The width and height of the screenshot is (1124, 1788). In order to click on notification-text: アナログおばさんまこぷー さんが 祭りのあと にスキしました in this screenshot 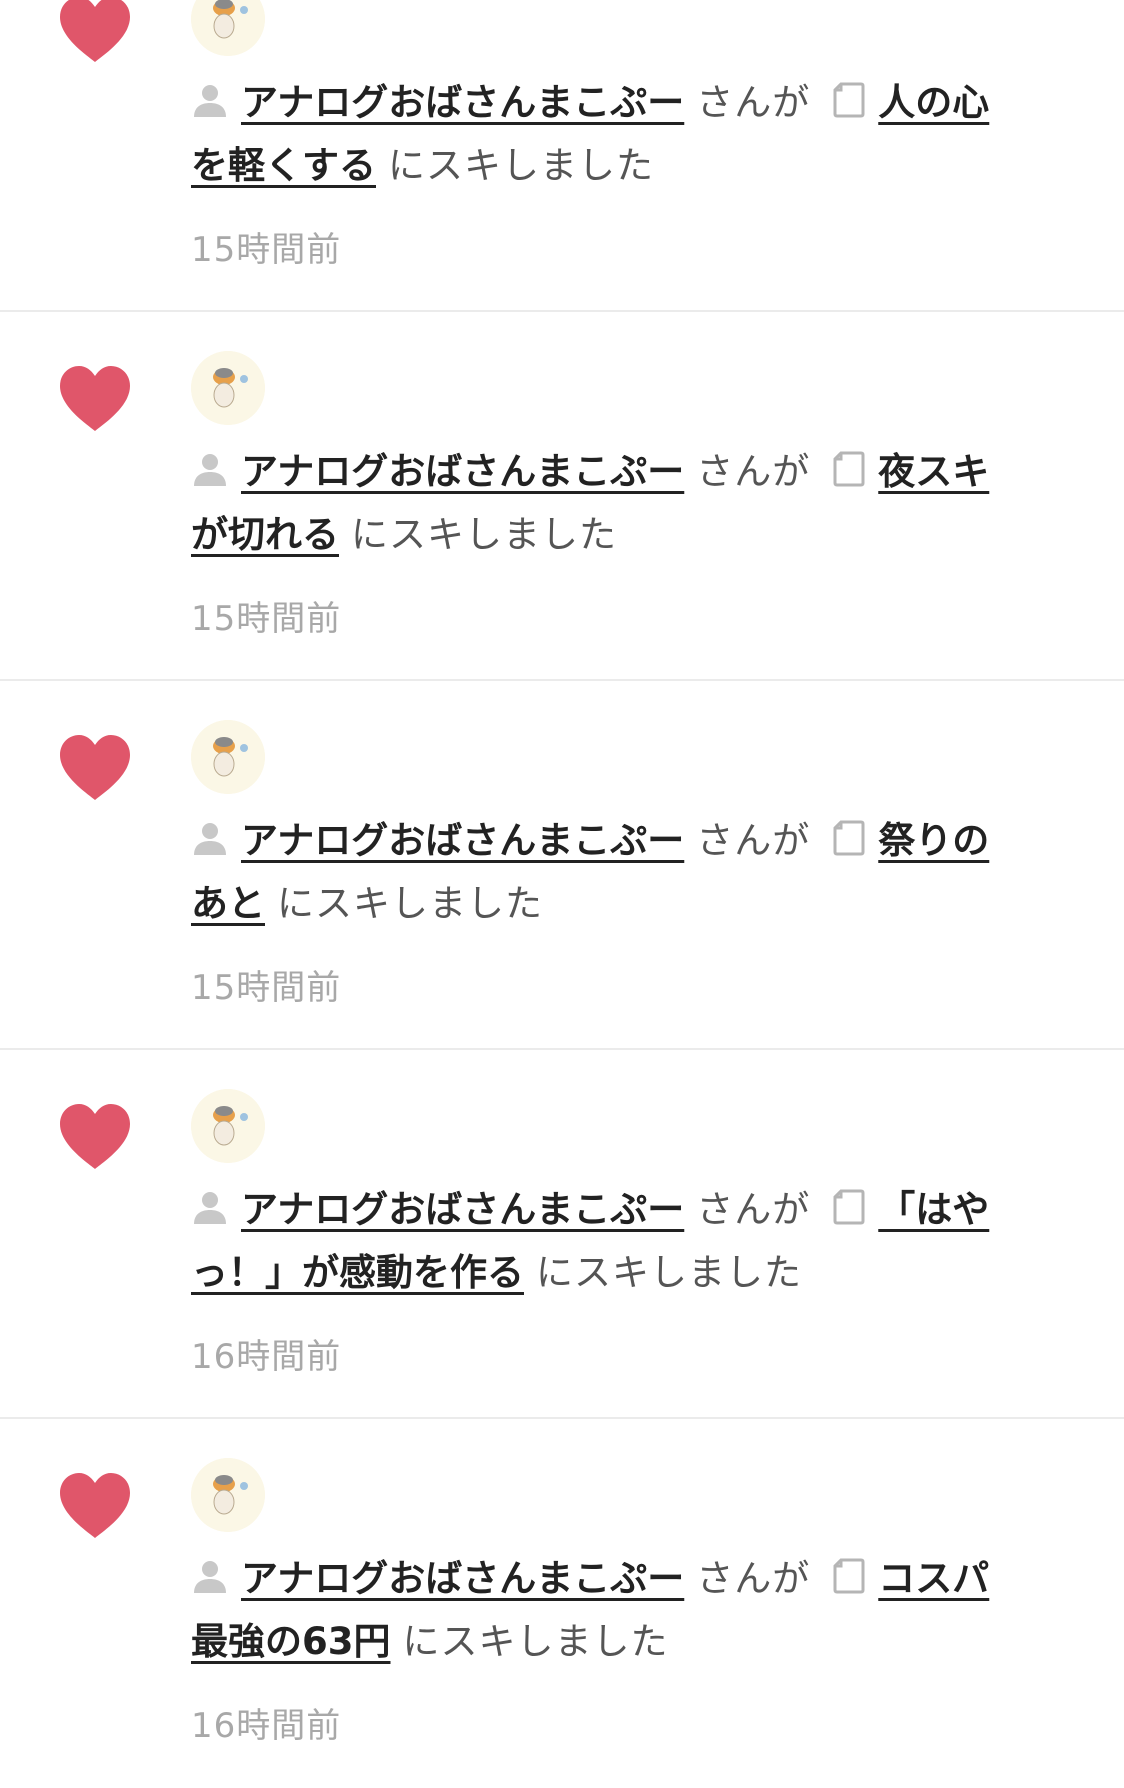, I will do `click(606, 872)`.